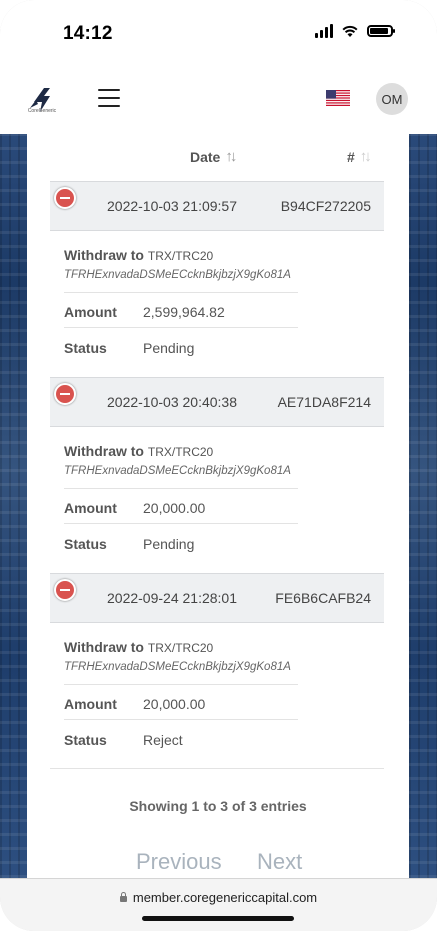  I want to click on brand-name: CoreGeneric, so click(42, 111).